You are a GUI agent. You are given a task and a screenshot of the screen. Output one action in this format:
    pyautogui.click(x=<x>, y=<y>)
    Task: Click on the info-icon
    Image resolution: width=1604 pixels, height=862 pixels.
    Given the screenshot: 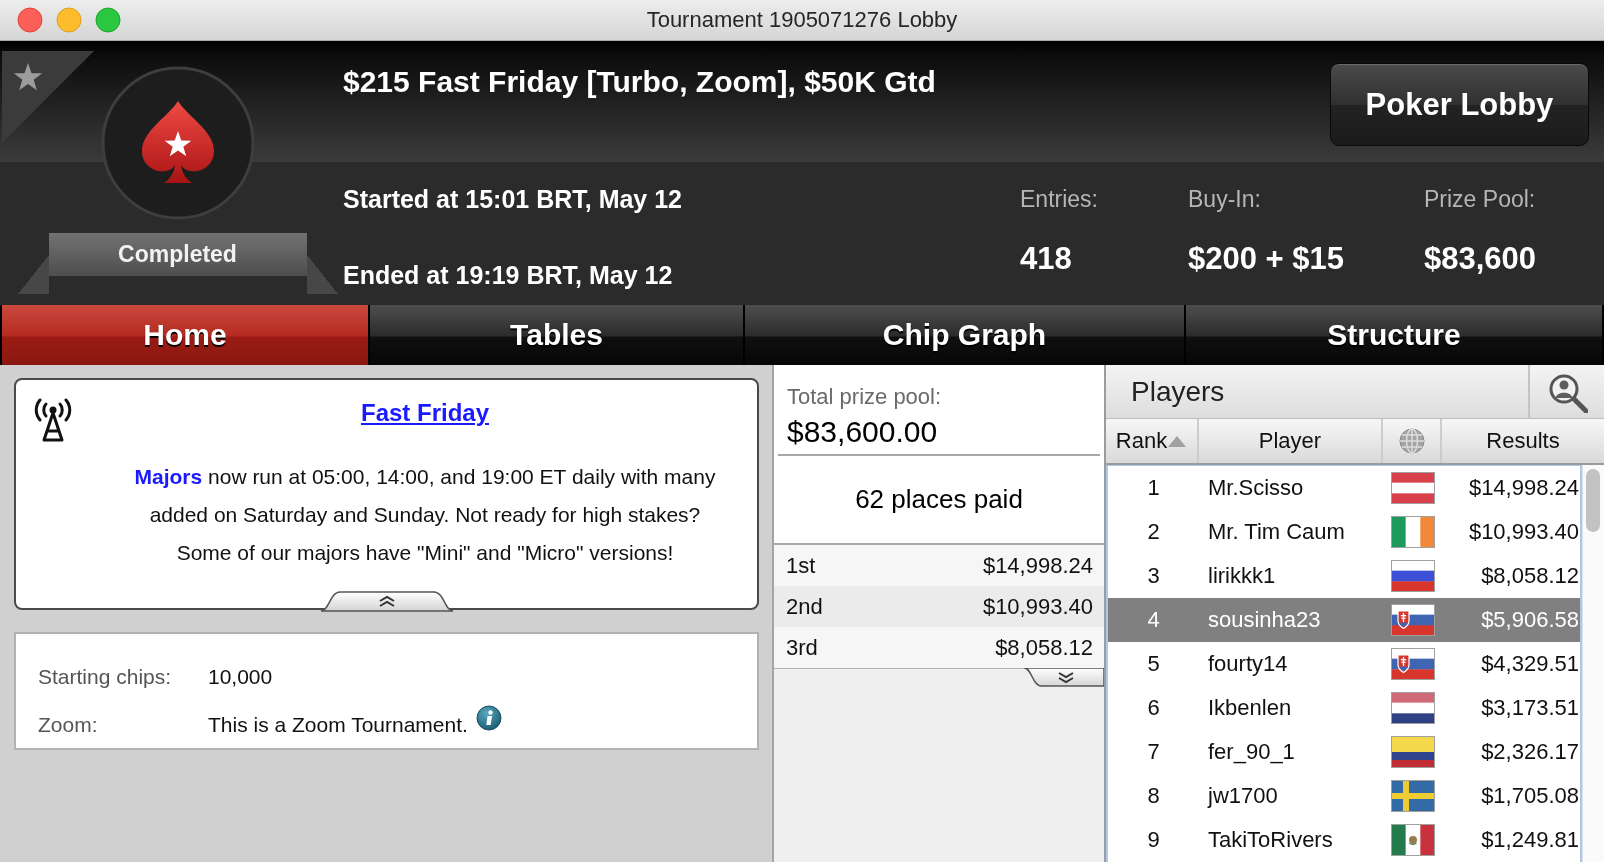 What is the action you would take?
    pyautogui.click(x=488, y=718)
    